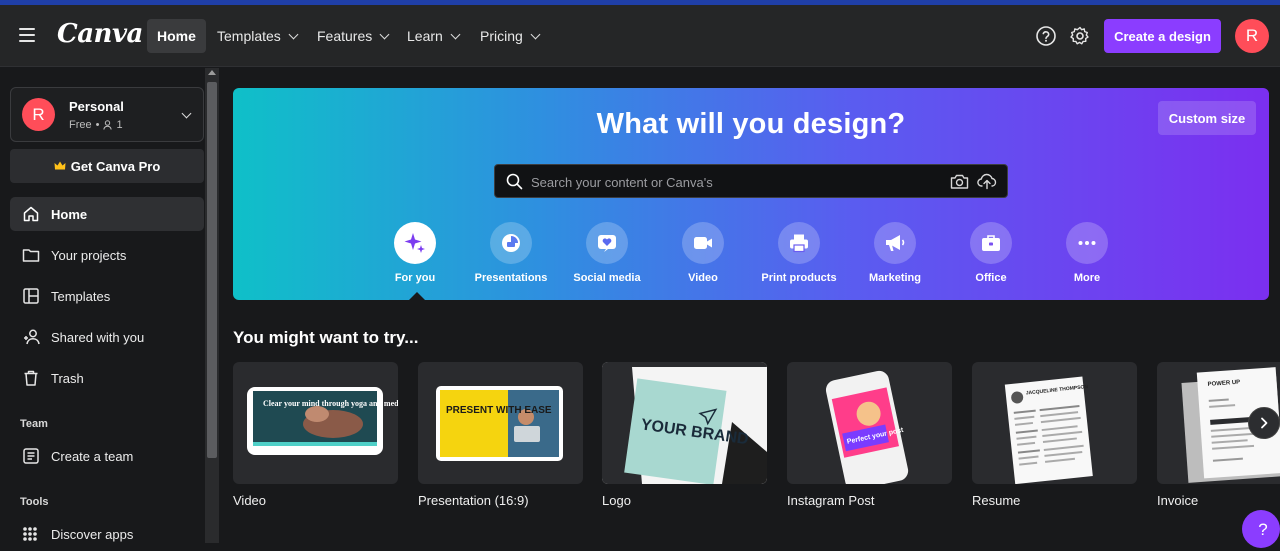 The height and width of the screenshot is (551, 1280). What do you see at coordinates (115, 166) in the screenshot?
I see `get-canva-pro-label: Get Canva Pro` at bounding box center [115, 166].